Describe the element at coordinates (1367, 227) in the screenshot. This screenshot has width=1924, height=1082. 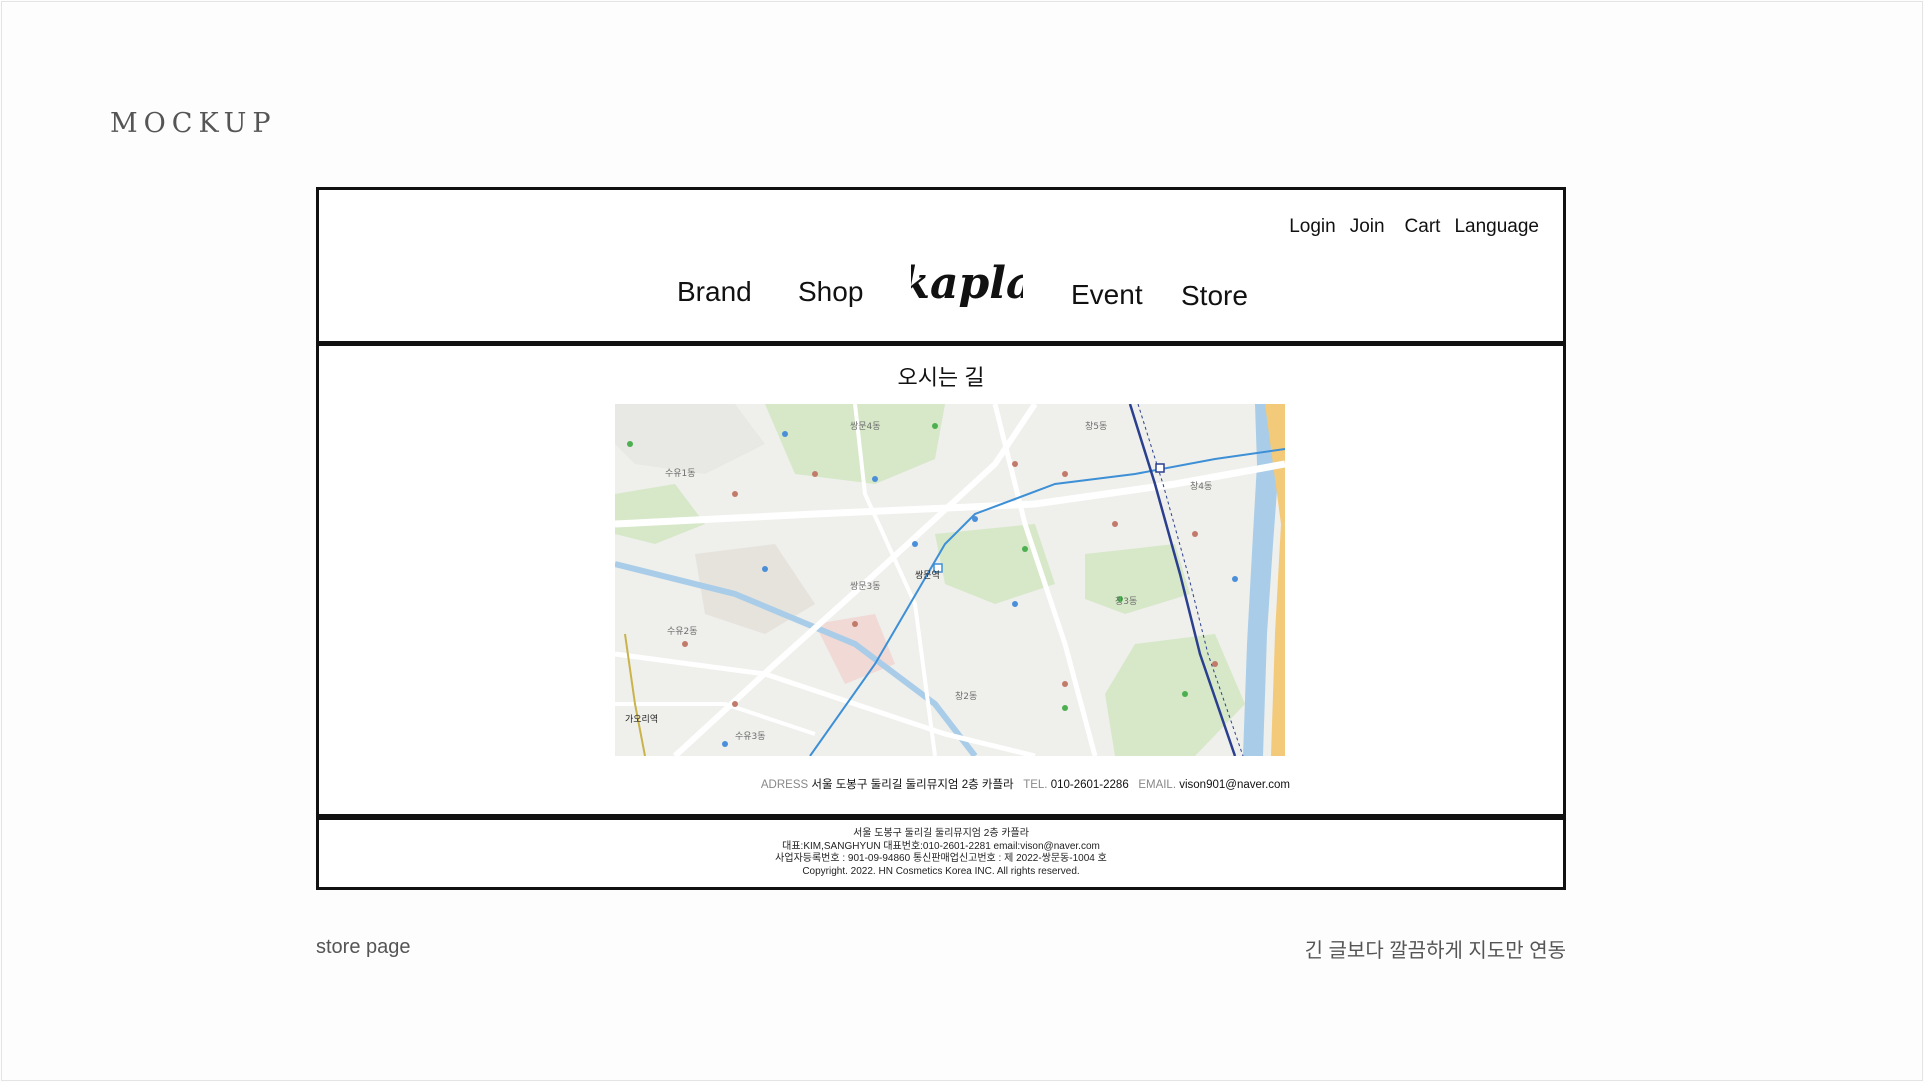
I see `join-link: Join` at that location.